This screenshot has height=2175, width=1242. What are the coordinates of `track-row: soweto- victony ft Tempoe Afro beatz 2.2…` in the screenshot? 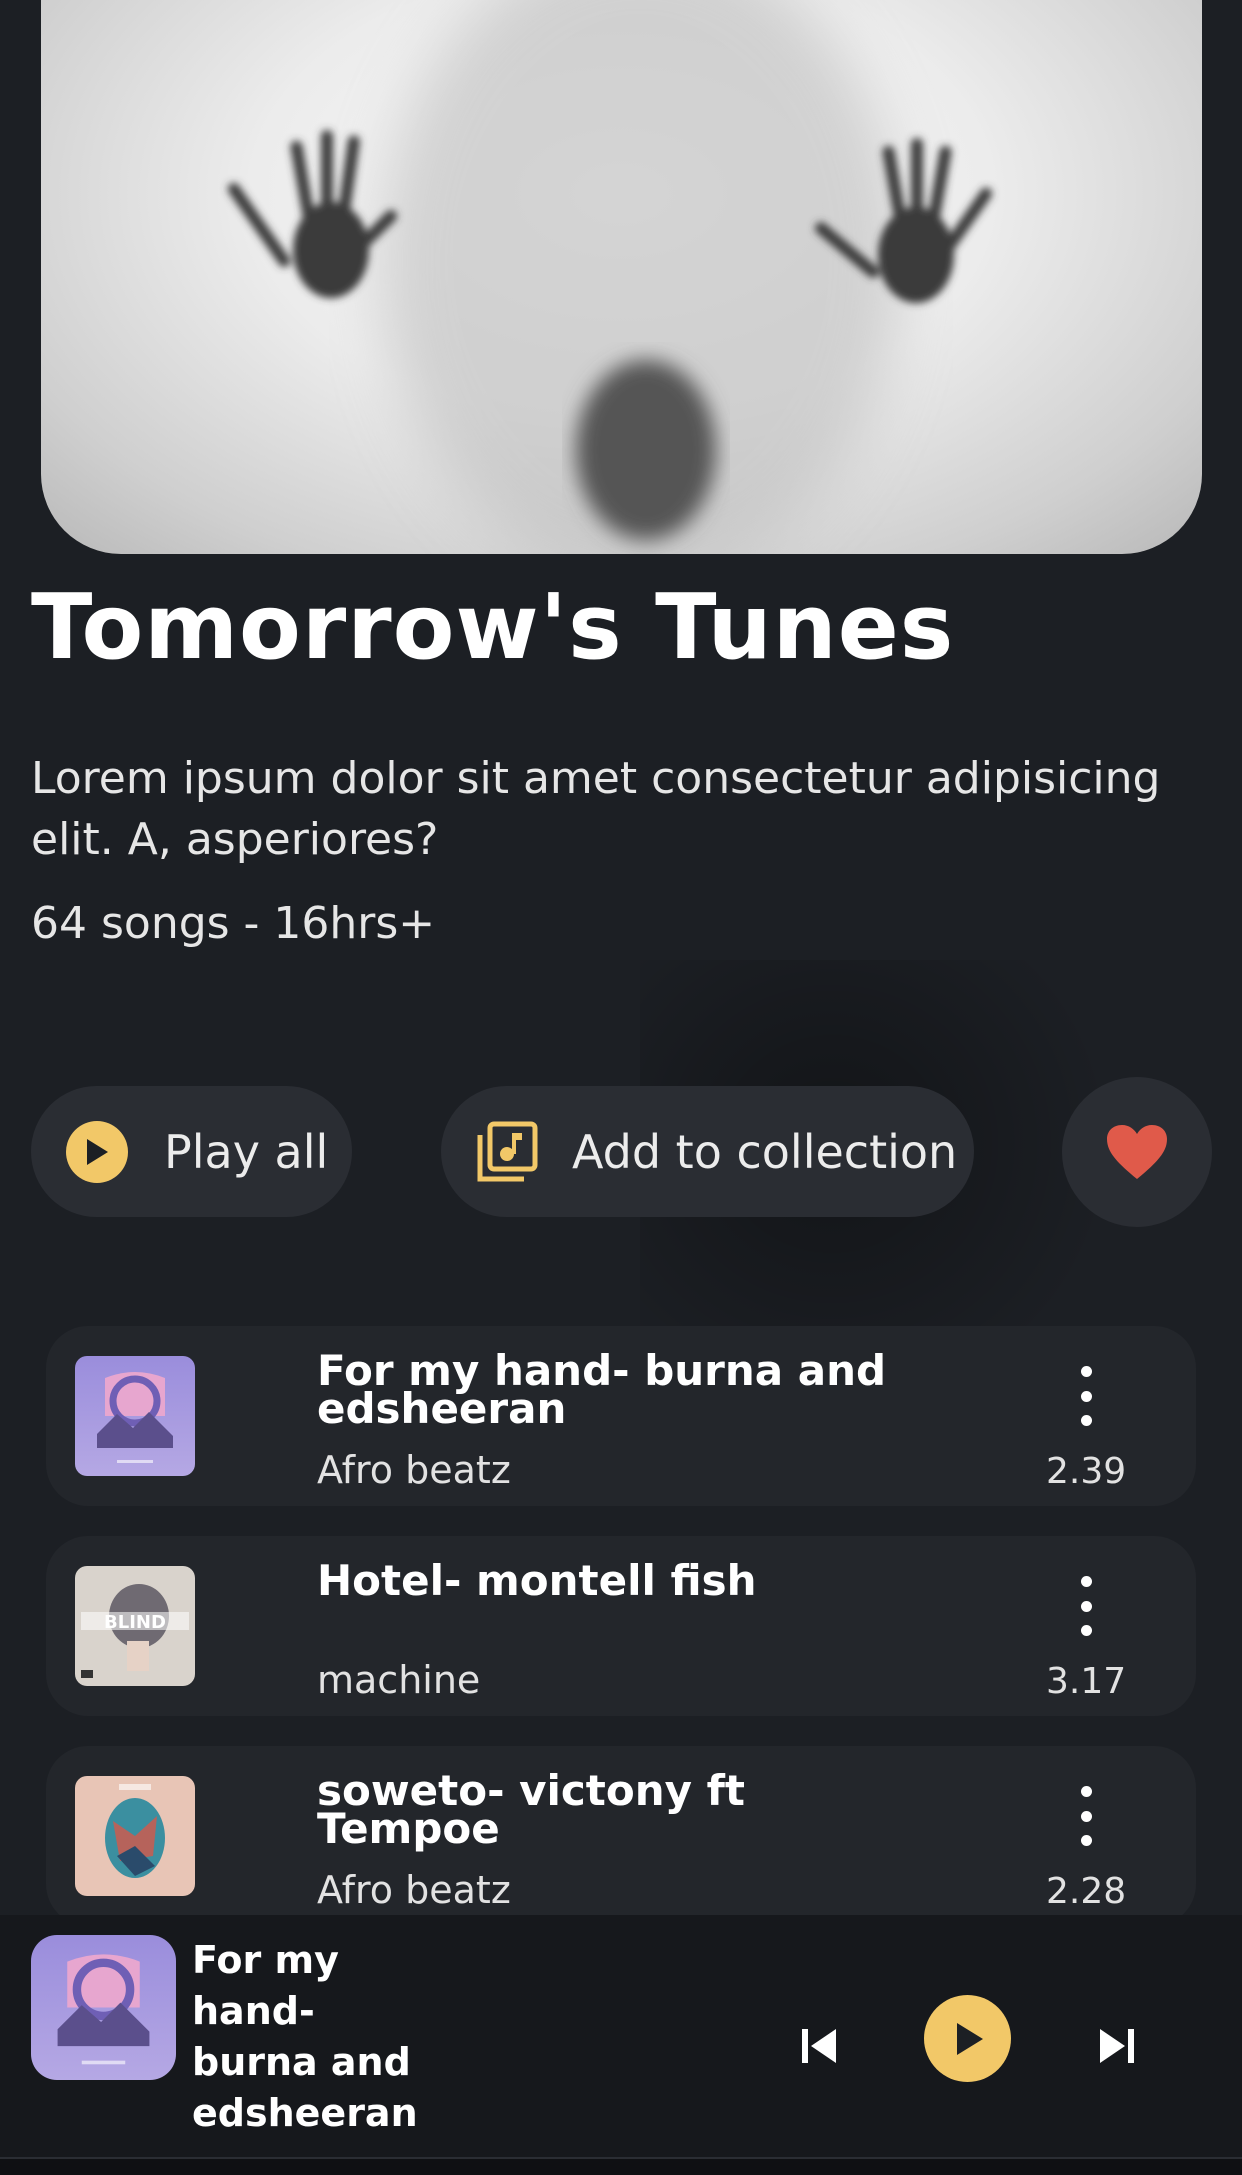 It's located at (621, 1836).